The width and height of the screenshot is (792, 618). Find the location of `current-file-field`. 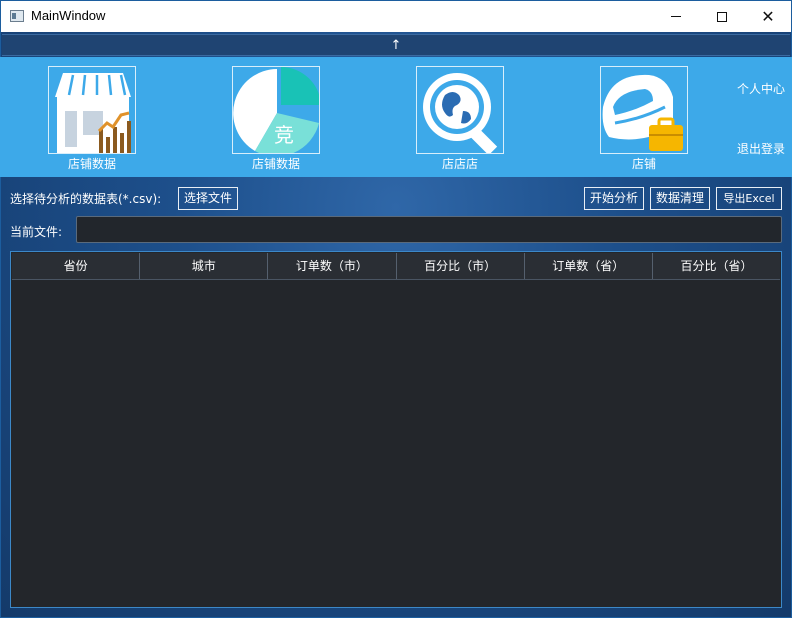

current-file-field is located at coordinates (429, 229).